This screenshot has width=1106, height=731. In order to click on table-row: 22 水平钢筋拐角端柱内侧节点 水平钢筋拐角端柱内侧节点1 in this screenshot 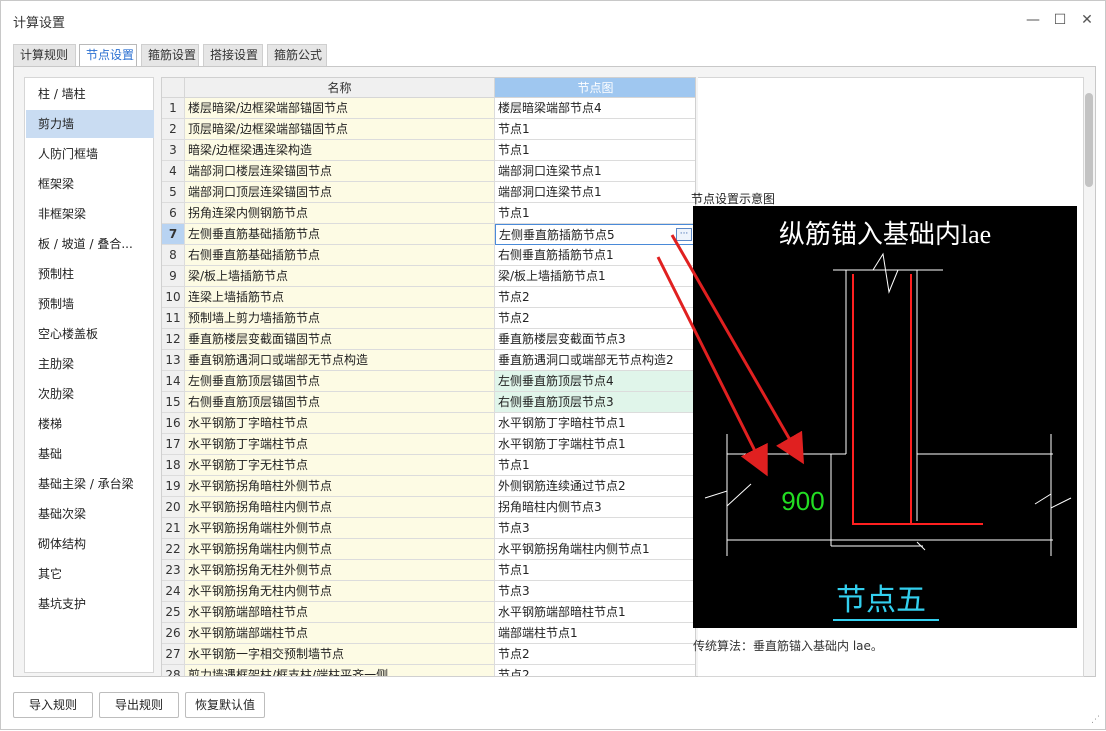, I will do `click(428, 549)`.